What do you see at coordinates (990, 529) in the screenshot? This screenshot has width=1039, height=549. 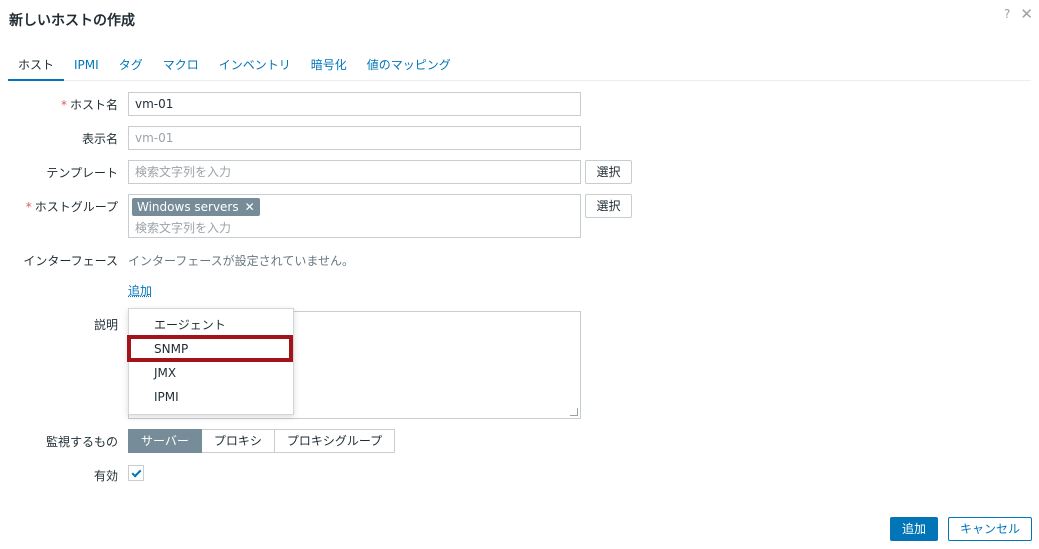 I see `cancel-button: キャンセル` at bounding box center [990, 529].